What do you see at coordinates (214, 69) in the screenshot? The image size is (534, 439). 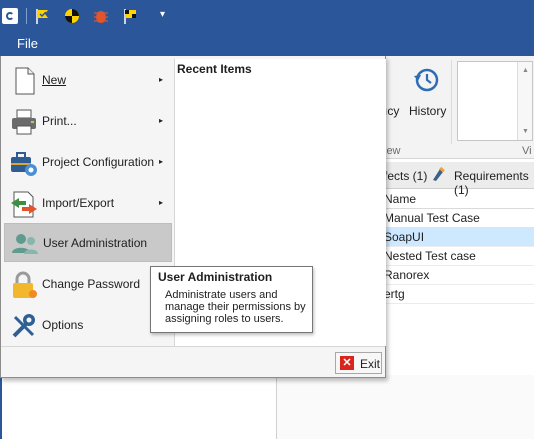 I see `recent-items-title: Recent Items` at bounding box center [214, 69].